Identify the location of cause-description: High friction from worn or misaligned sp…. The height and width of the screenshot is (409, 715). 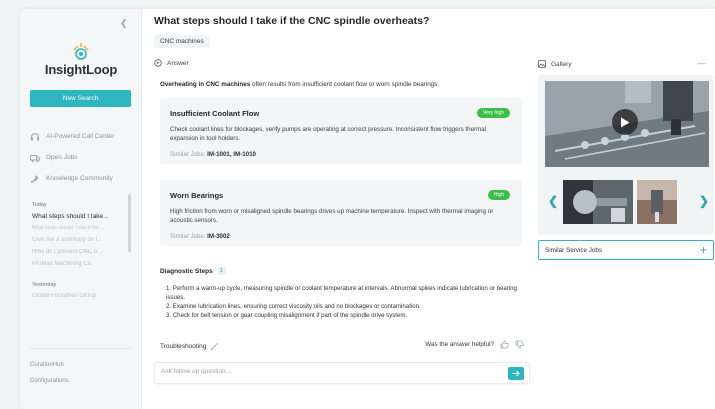
(332, 216).